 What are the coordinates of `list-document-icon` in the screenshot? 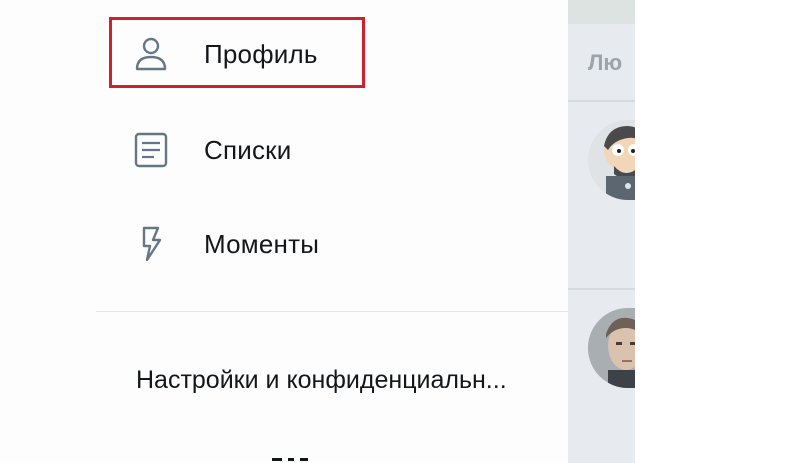 It's located at (151, 150).